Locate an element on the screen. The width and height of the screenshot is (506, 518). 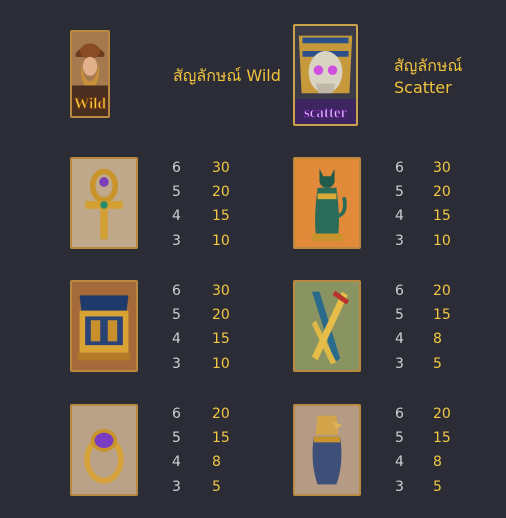
svg-text: Wild is located at coordinates (90, 103).